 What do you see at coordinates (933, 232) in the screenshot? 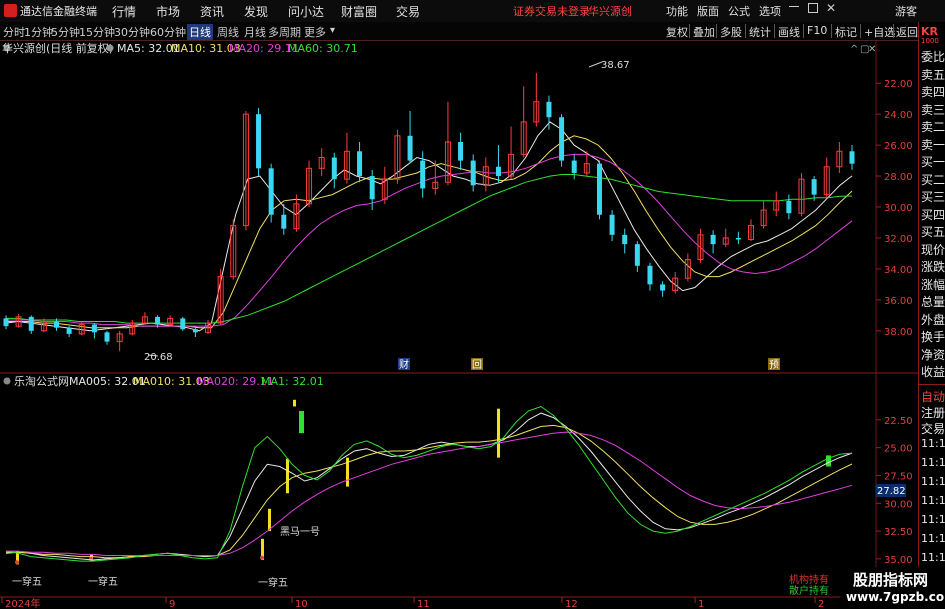
I see `quote-item: 买五` at bounding box center [933, 232].